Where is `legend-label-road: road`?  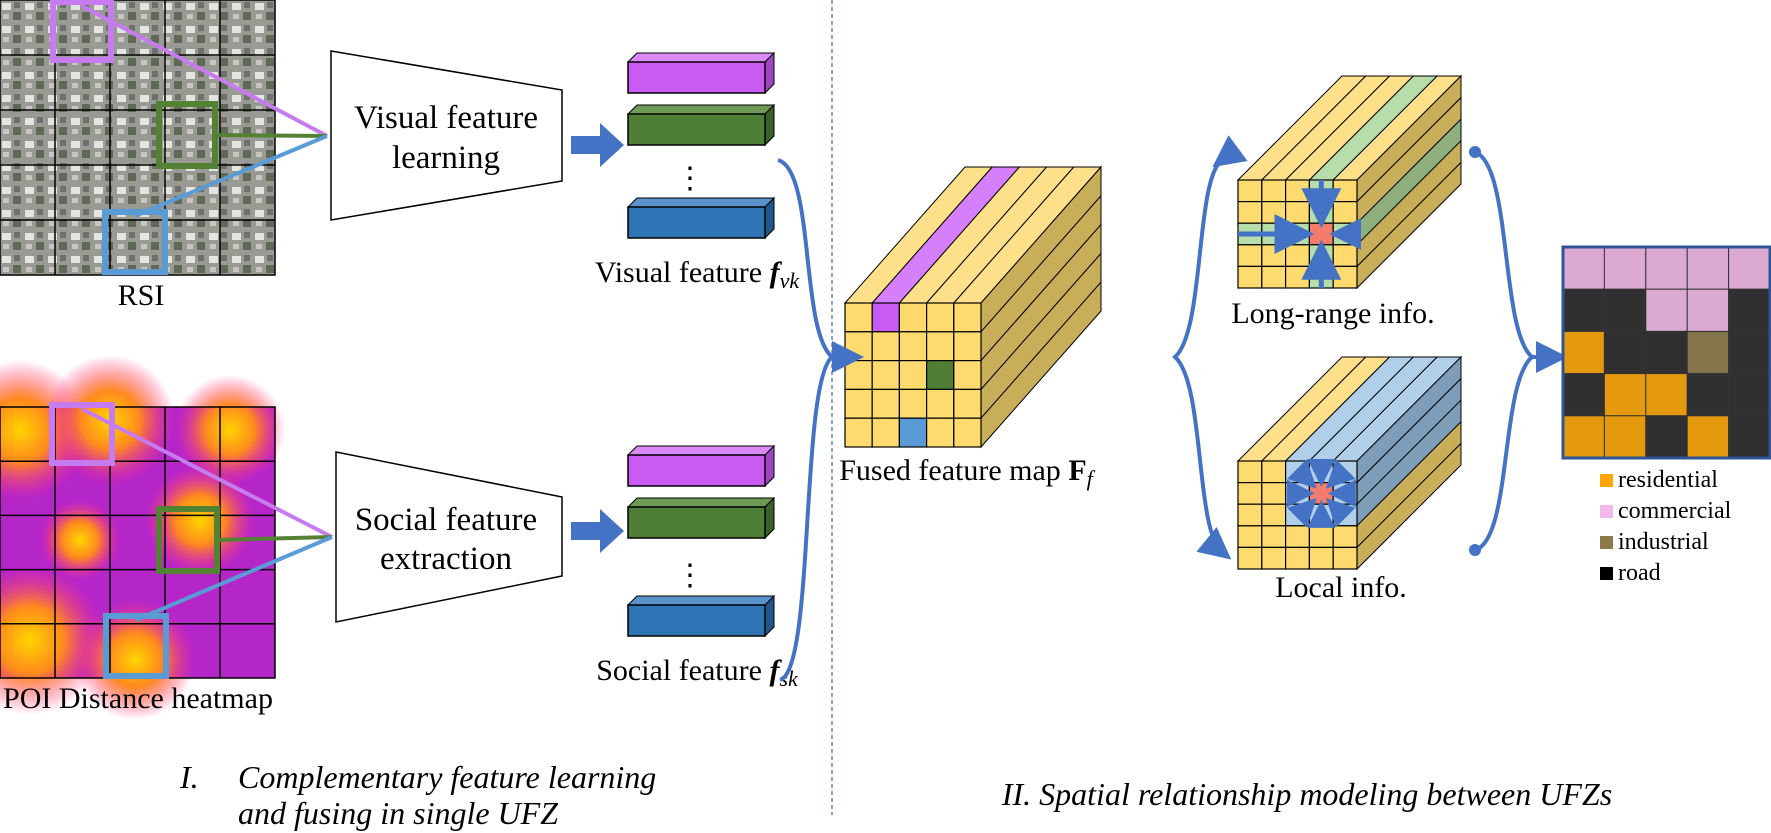
legend-label-road: road is located at coordinates (1639, 573).